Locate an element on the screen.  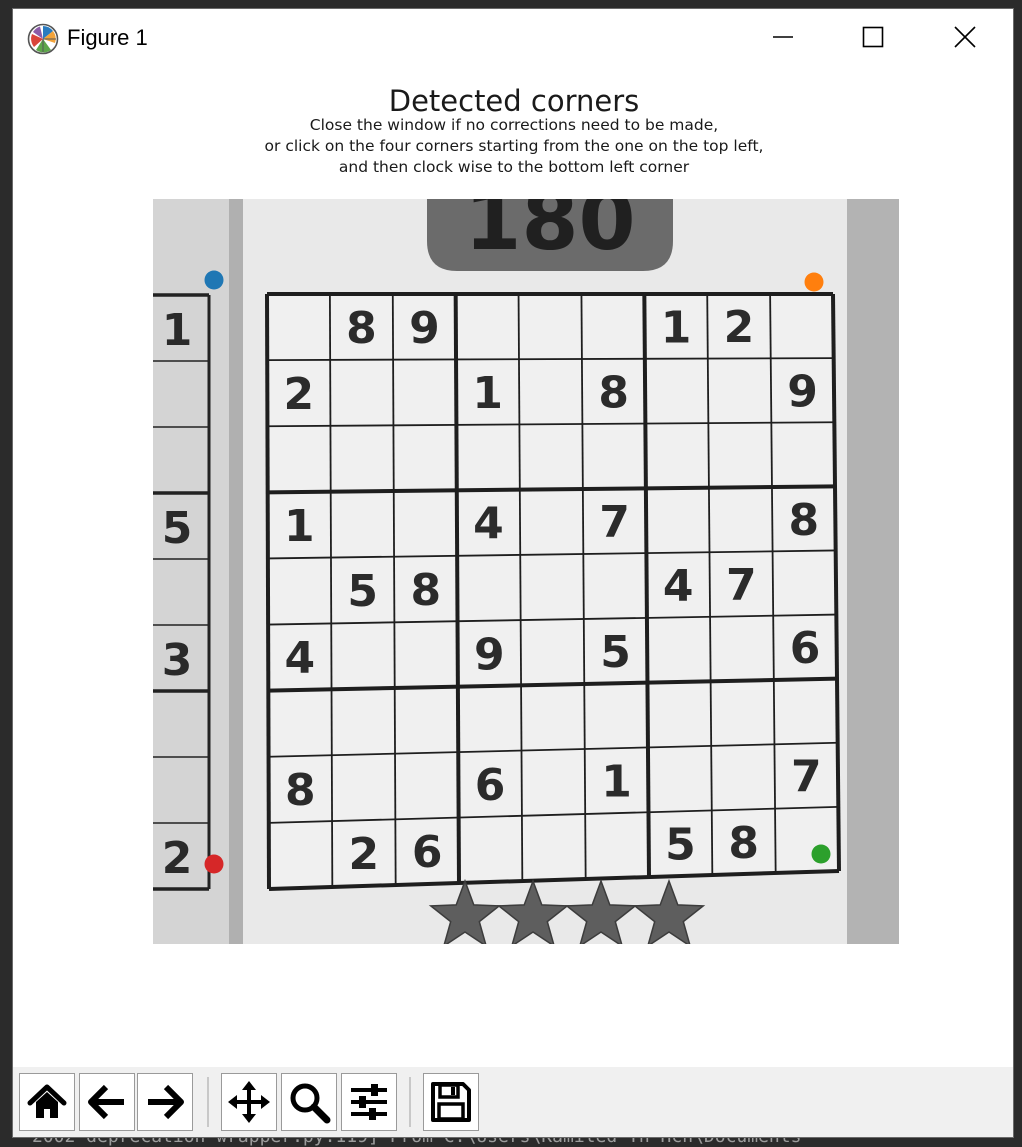
zoom-icon is located at coordinates (310, 1103).